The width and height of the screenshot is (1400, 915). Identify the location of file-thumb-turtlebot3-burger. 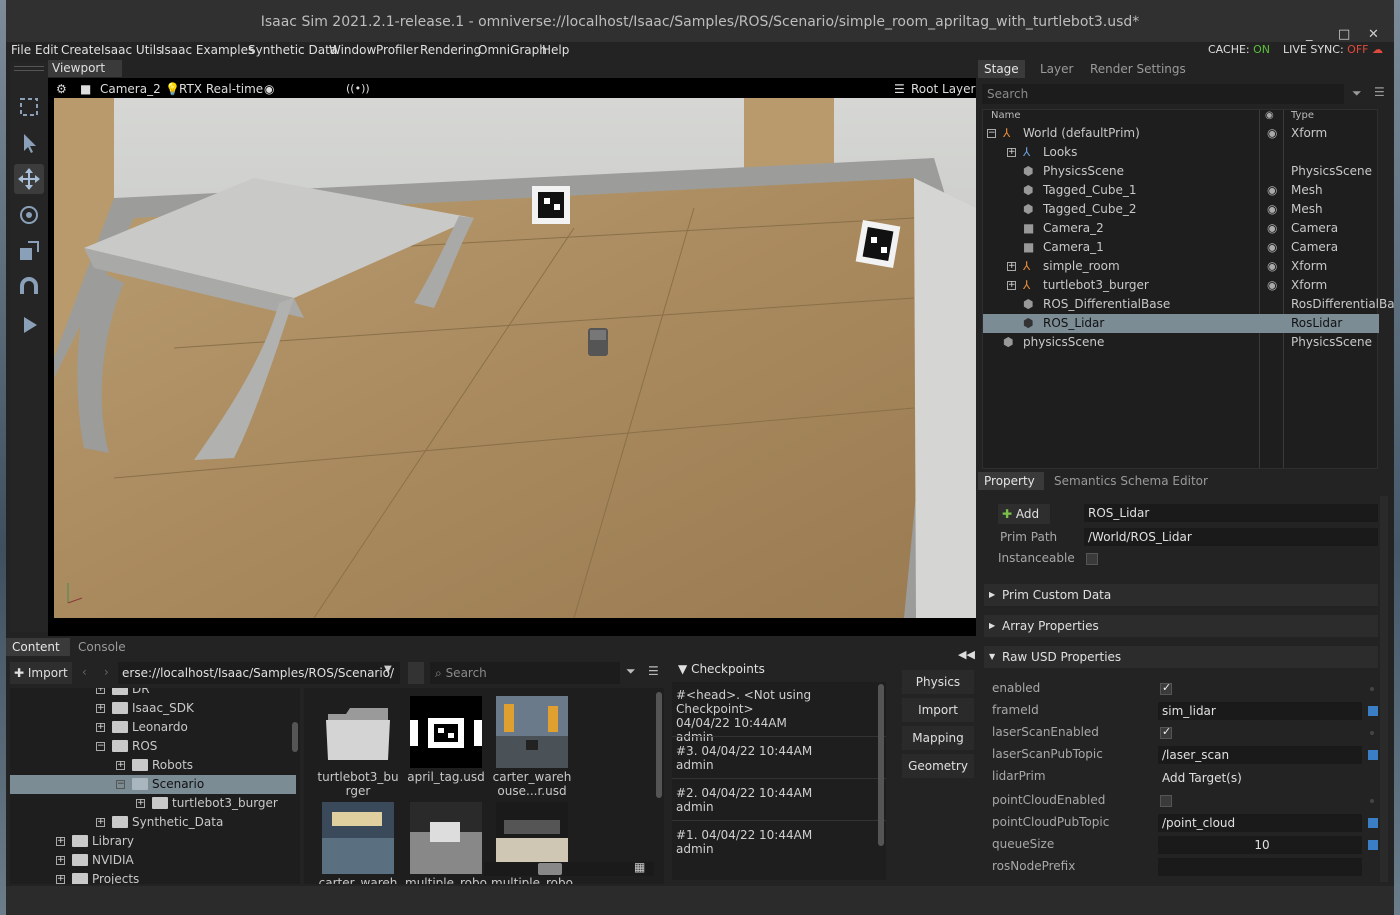
(358, 732).